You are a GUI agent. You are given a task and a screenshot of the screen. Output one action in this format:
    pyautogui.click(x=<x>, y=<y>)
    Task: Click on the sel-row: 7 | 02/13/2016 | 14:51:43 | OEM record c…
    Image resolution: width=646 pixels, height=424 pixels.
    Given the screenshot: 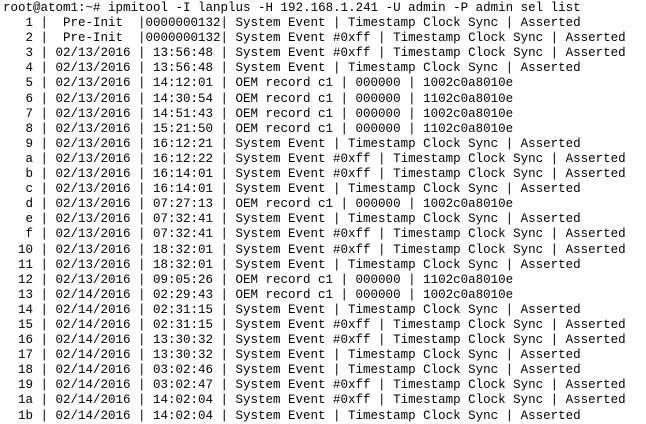 What is the action you would take?
    pyautogui.click(x=258, y=113)
    